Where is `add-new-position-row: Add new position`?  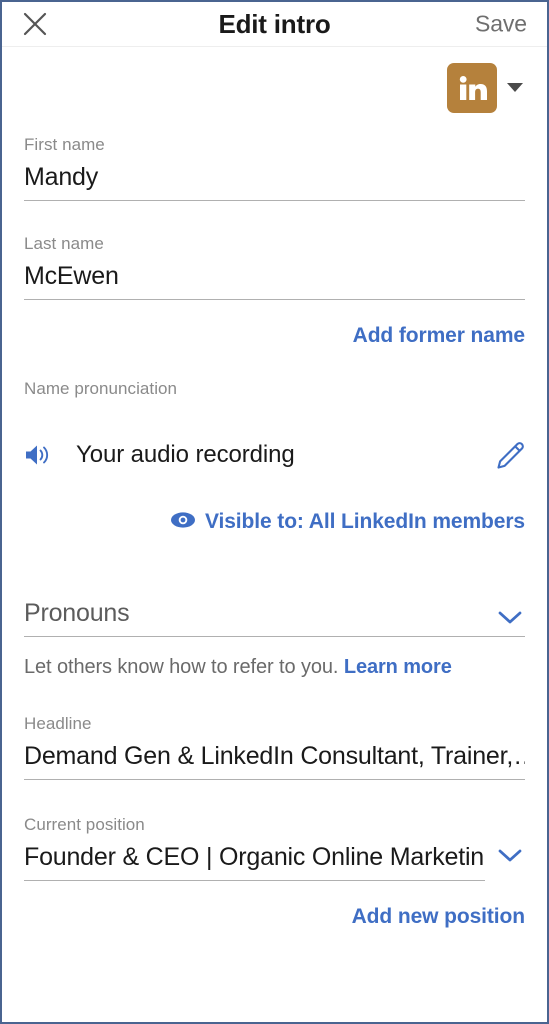
add-new-position-row: Add new position is located at coordinates (274, 917).